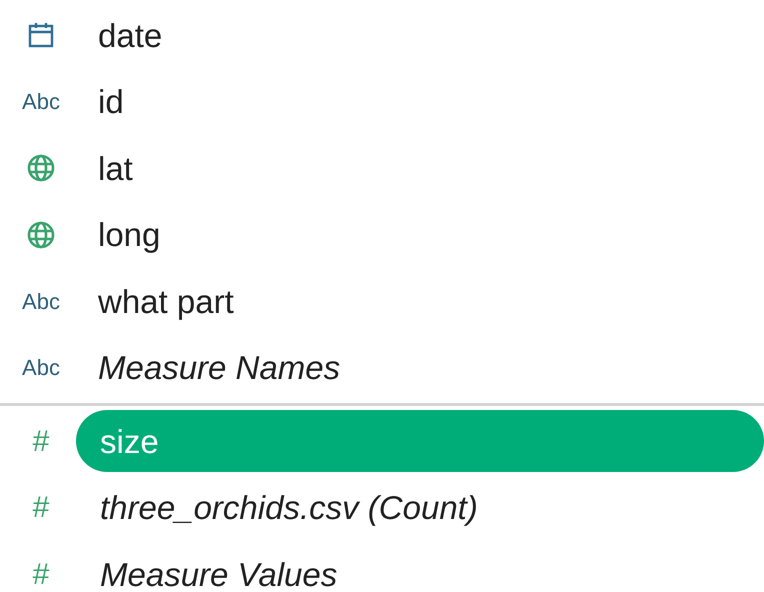  I want to click on field-name: date, so click(130, 35).